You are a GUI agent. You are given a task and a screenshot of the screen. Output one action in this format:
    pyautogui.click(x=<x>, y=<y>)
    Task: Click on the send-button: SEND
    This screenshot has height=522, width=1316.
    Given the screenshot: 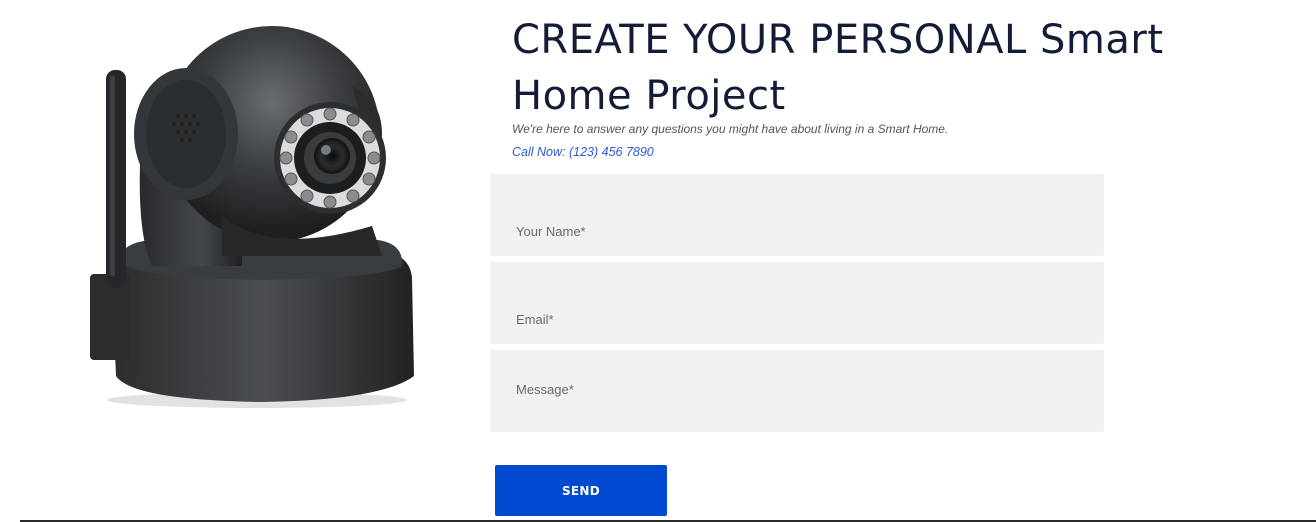 What is the action you would take?
    pyautogui.click(x=581, y=490)
    